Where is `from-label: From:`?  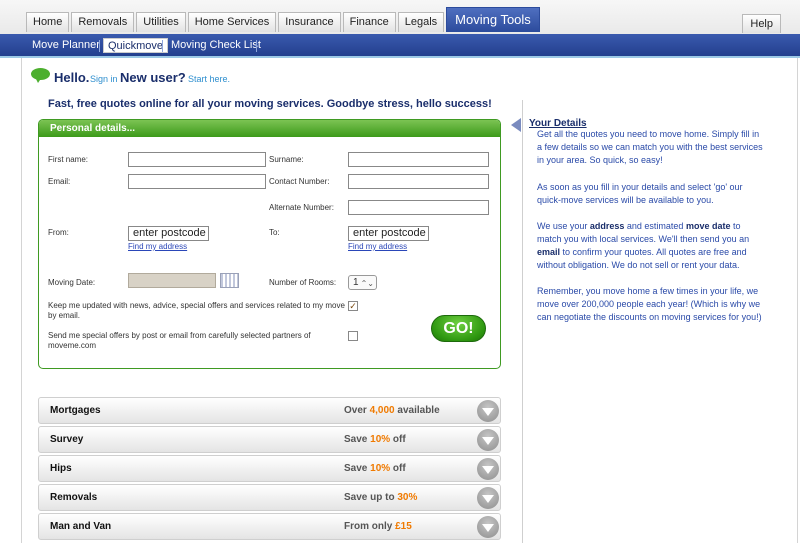 from-label: From: is located at coordinates (58, 232).